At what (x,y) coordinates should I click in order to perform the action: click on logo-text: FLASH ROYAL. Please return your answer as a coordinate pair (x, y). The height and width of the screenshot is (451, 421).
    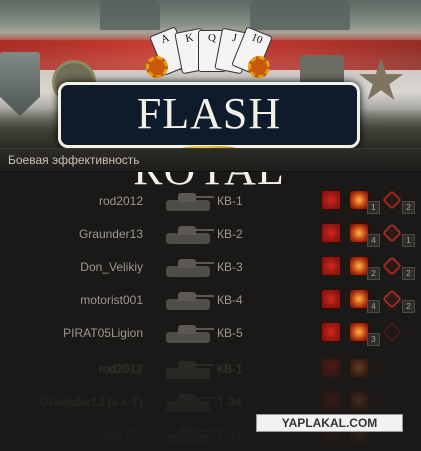
    Looking at the image, I should click on (208, 141).